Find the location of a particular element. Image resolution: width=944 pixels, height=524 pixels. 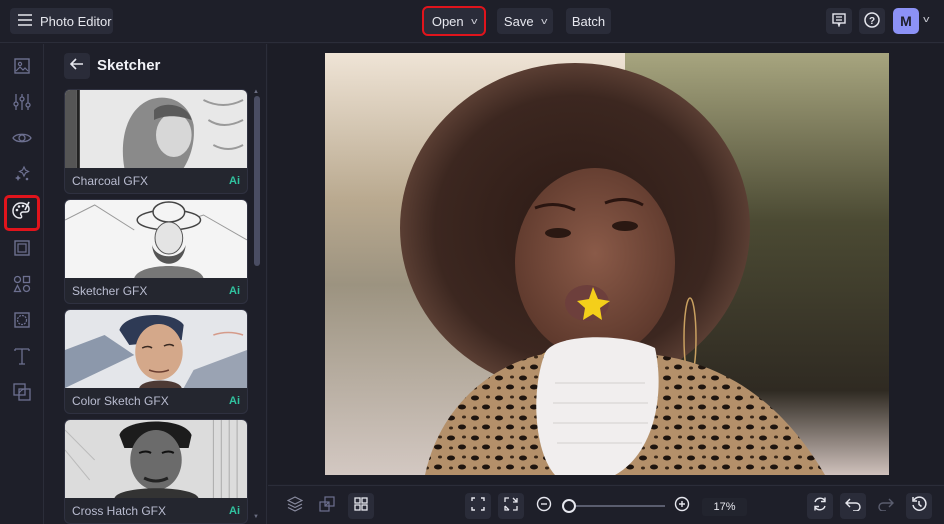

zoom-in-icon is located at coordinates (682, 506).